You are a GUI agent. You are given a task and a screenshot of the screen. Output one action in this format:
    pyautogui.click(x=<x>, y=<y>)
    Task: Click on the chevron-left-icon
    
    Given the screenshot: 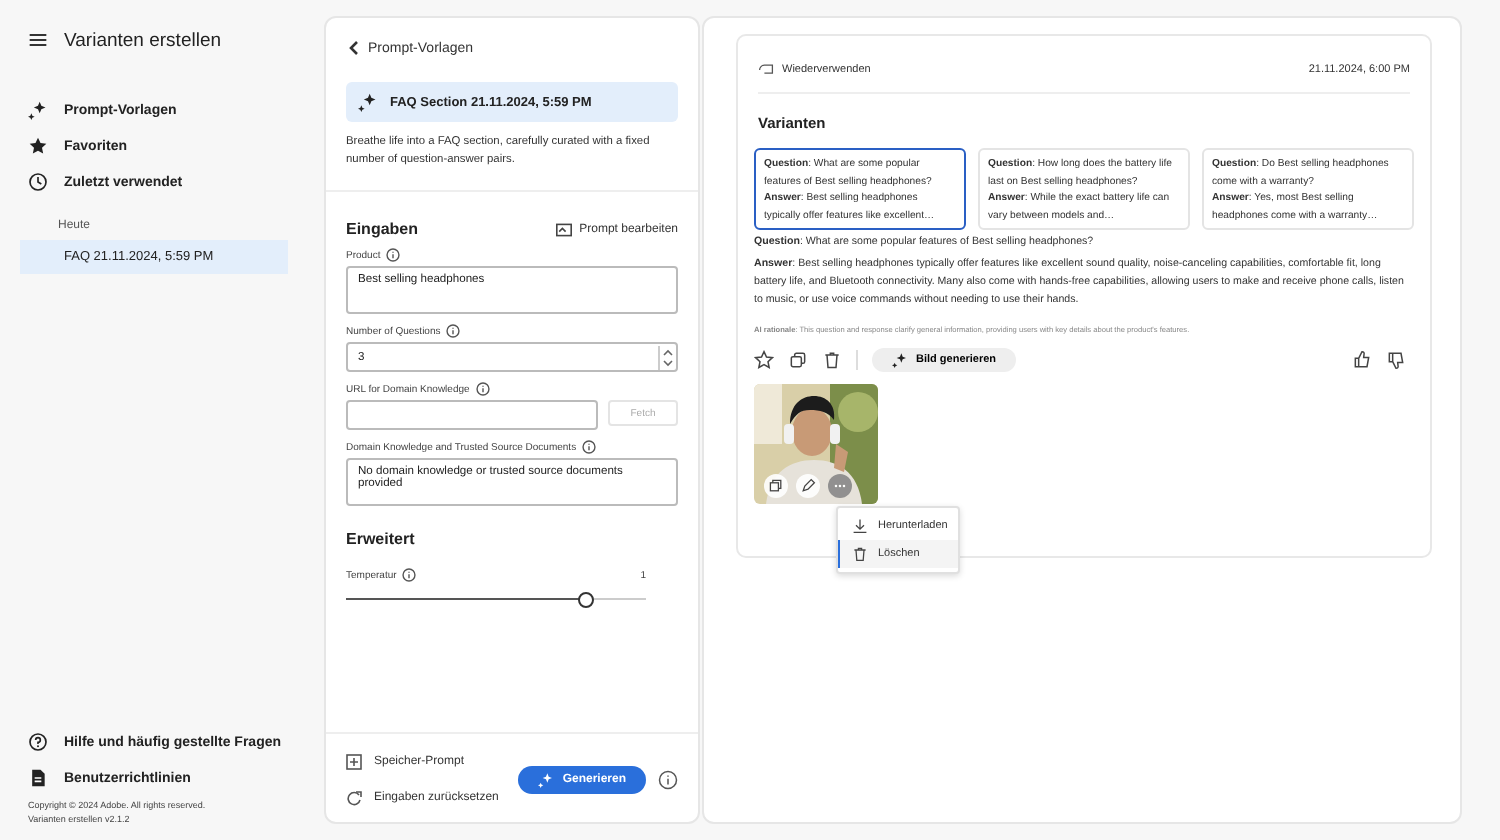 What is the action you would take?
    pyautogui.click(x=354, y=48)
    